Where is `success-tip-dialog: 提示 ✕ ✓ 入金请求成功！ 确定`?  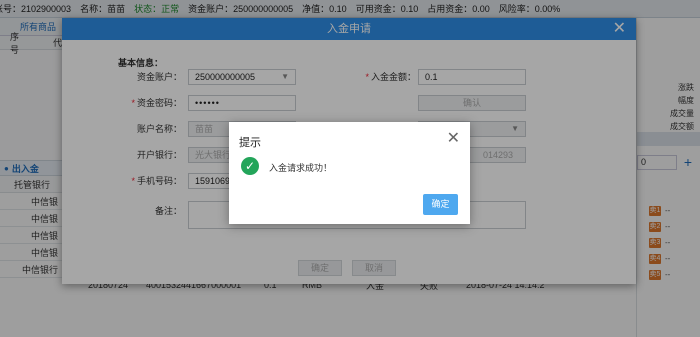 success-tip-dialog: 提示 ✕ ✓ 入金请求成功！ 确定 is located at coordinates (349, 173).